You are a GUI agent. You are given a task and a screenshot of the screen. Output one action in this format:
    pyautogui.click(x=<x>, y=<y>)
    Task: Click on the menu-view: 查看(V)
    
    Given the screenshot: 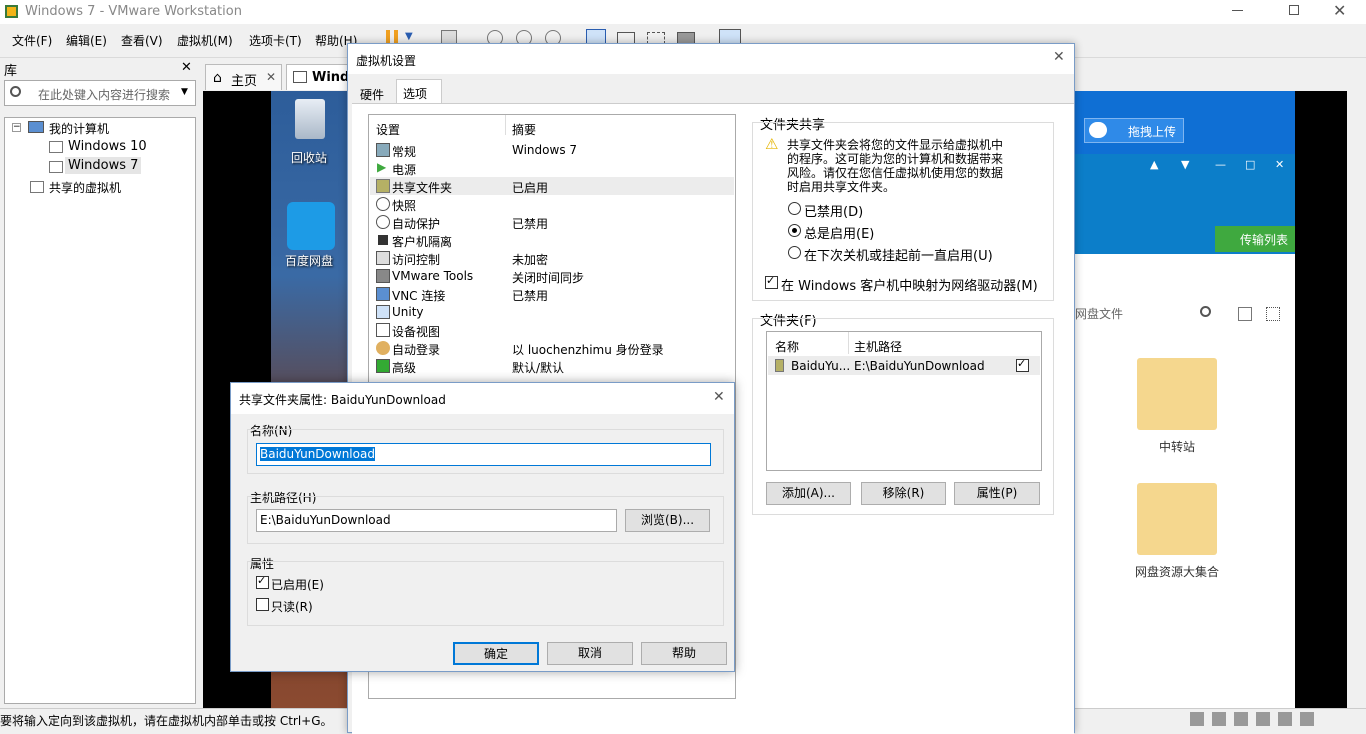 What is the action you would take?
    pyautogui.click(x=142, y=40)
    